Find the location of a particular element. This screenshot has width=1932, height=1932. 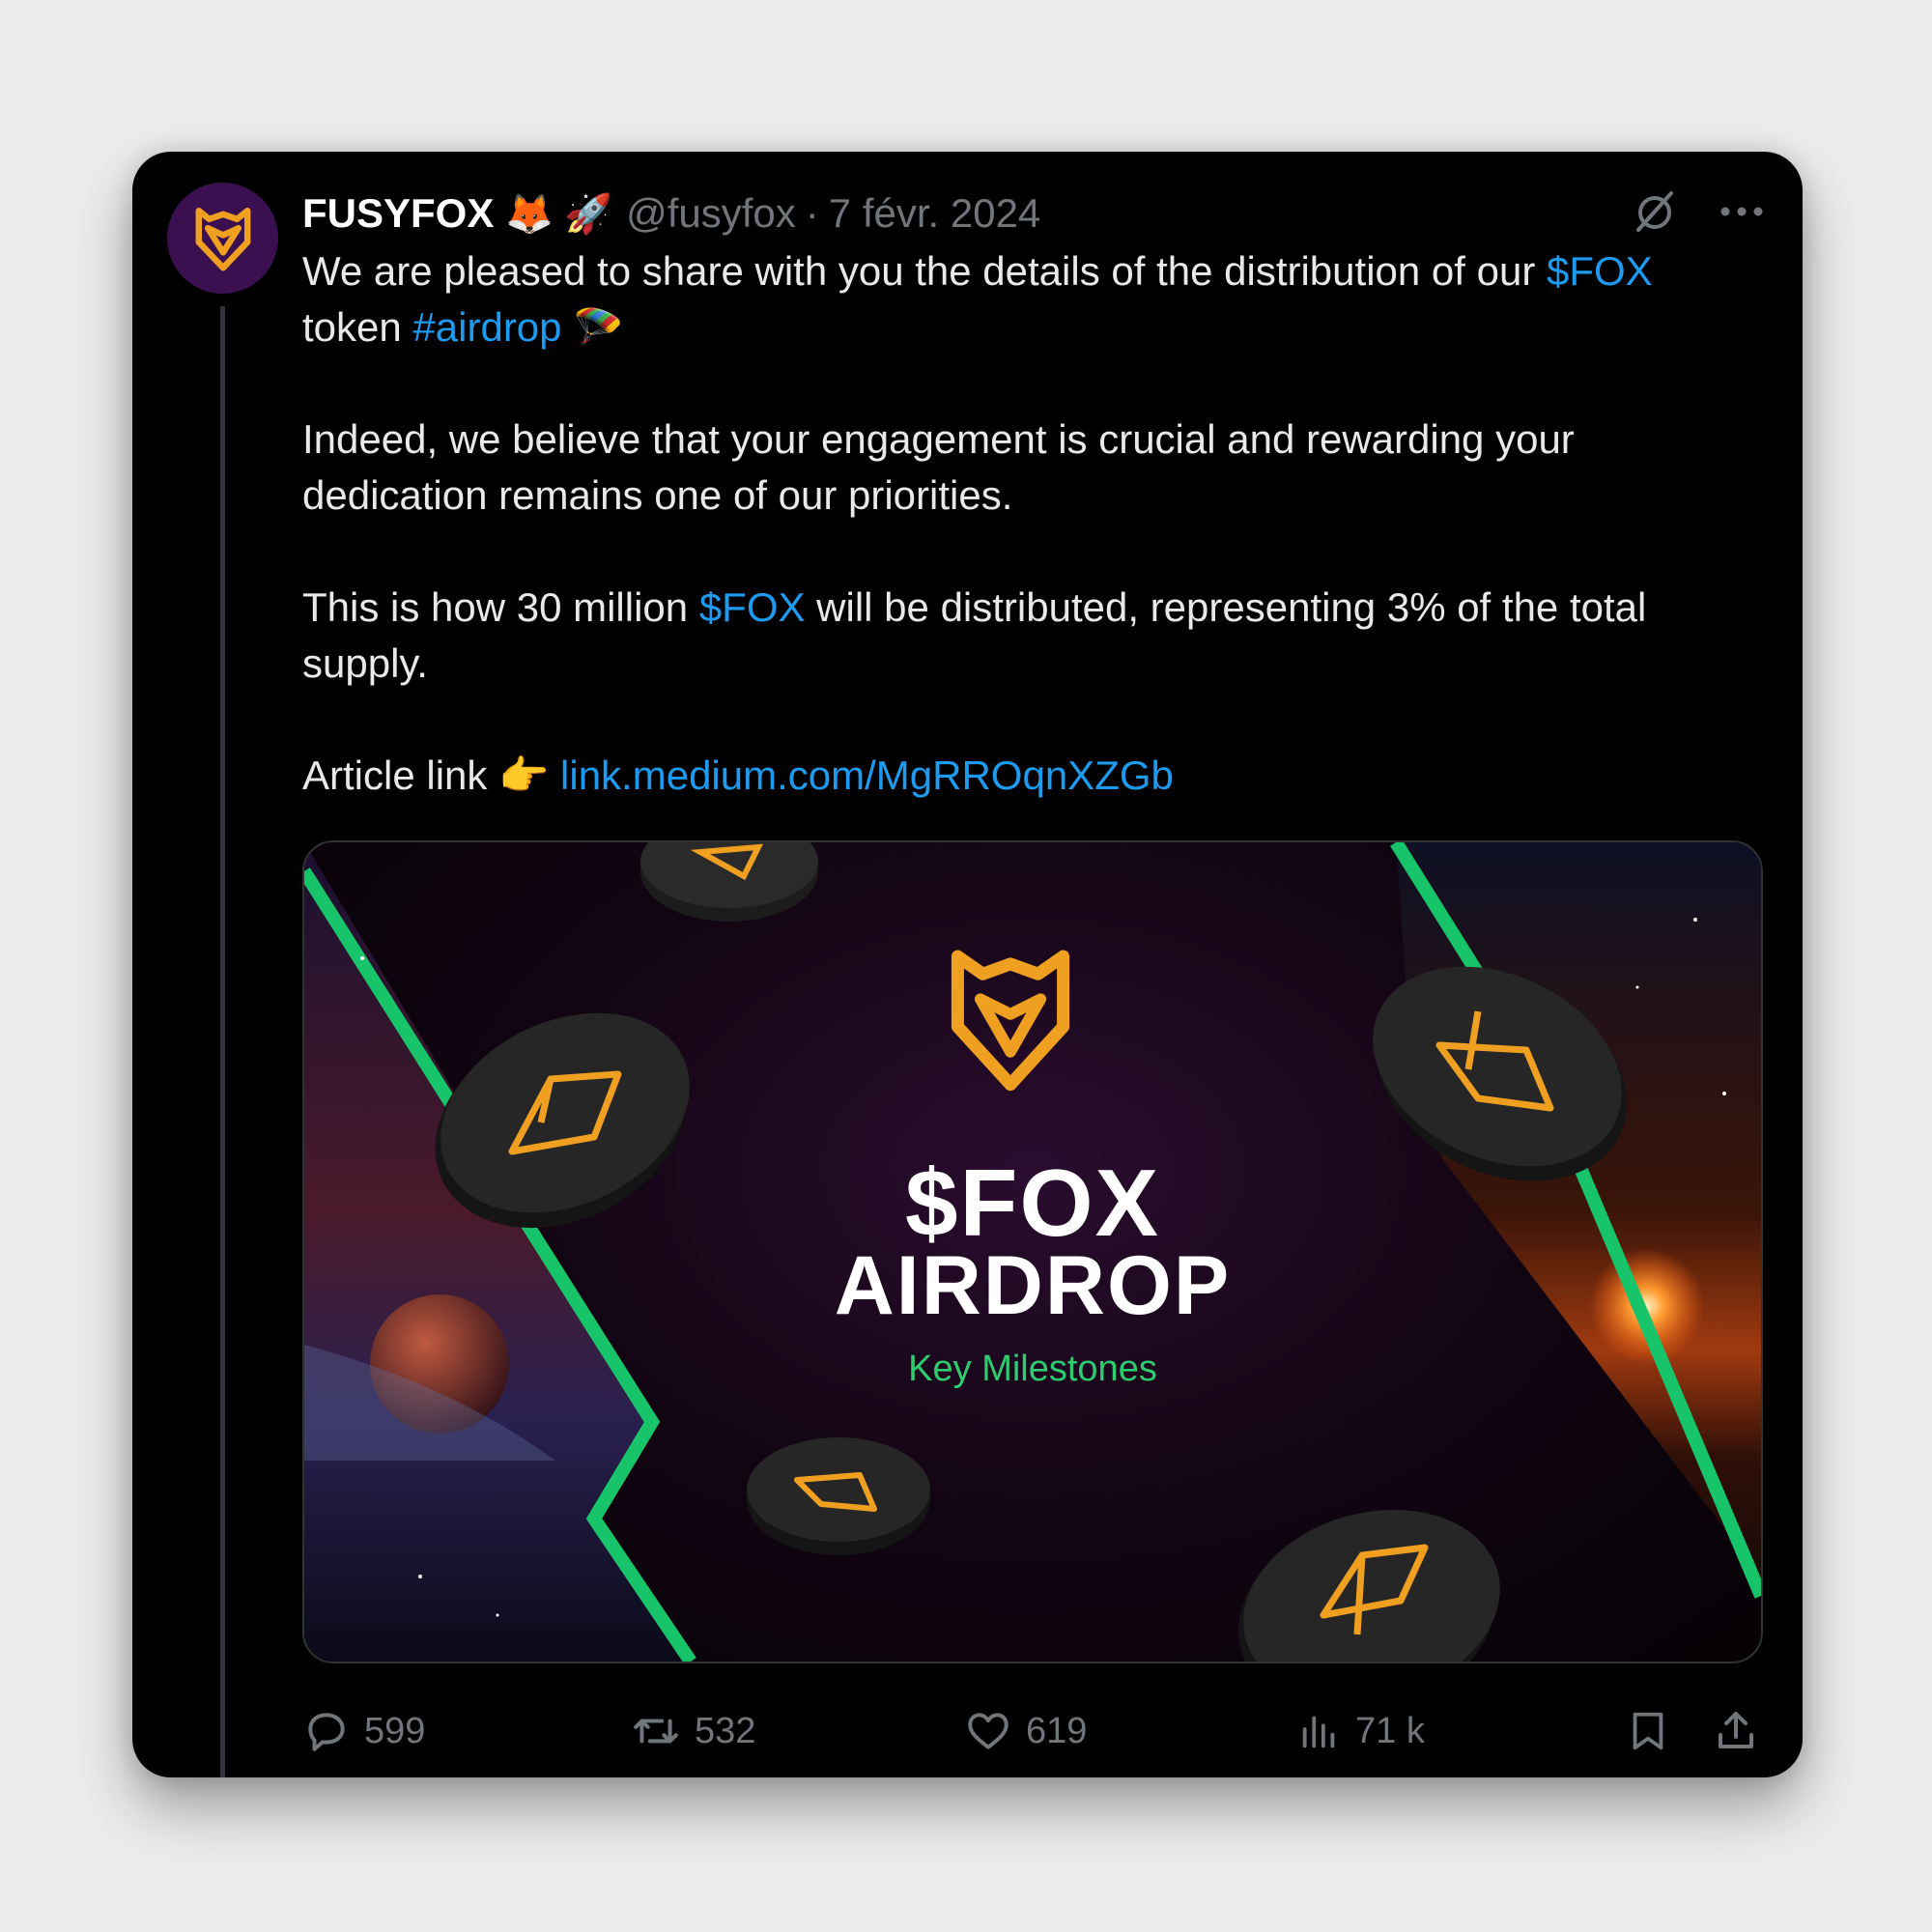

views-icon is located at coordinates (1318, 1732).